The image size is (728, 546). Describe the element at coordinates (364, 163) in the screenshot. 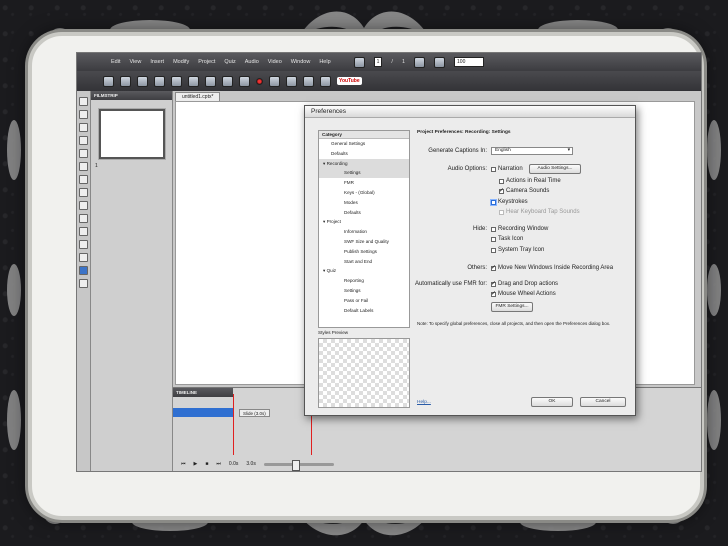

I see `category-item: ▾ Recording` at that location.